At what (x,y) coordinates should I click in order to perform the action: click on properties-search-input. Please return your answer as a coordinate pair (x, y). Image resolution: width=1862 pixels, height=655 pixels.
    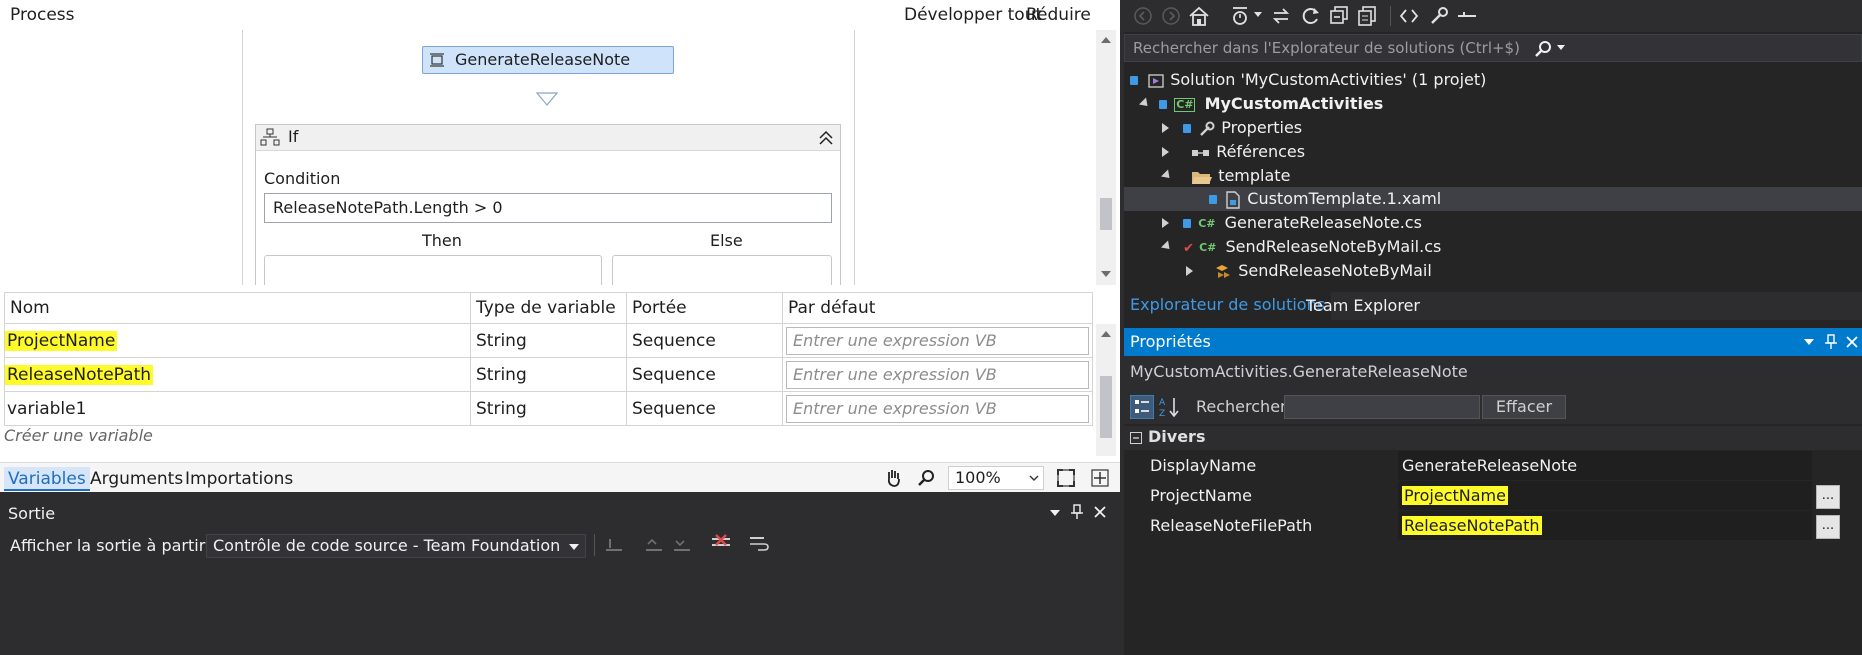
    Looking at the image, I should click on (1382, 407).